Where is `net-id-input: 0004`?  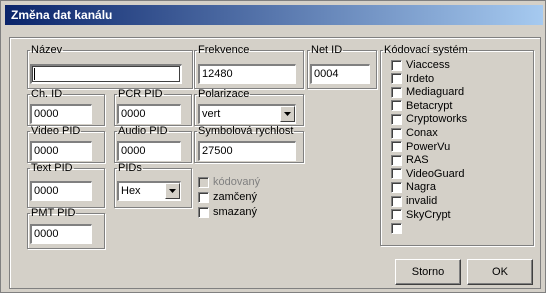
net-id-input: 0004 is located at coordinates (340, 74).